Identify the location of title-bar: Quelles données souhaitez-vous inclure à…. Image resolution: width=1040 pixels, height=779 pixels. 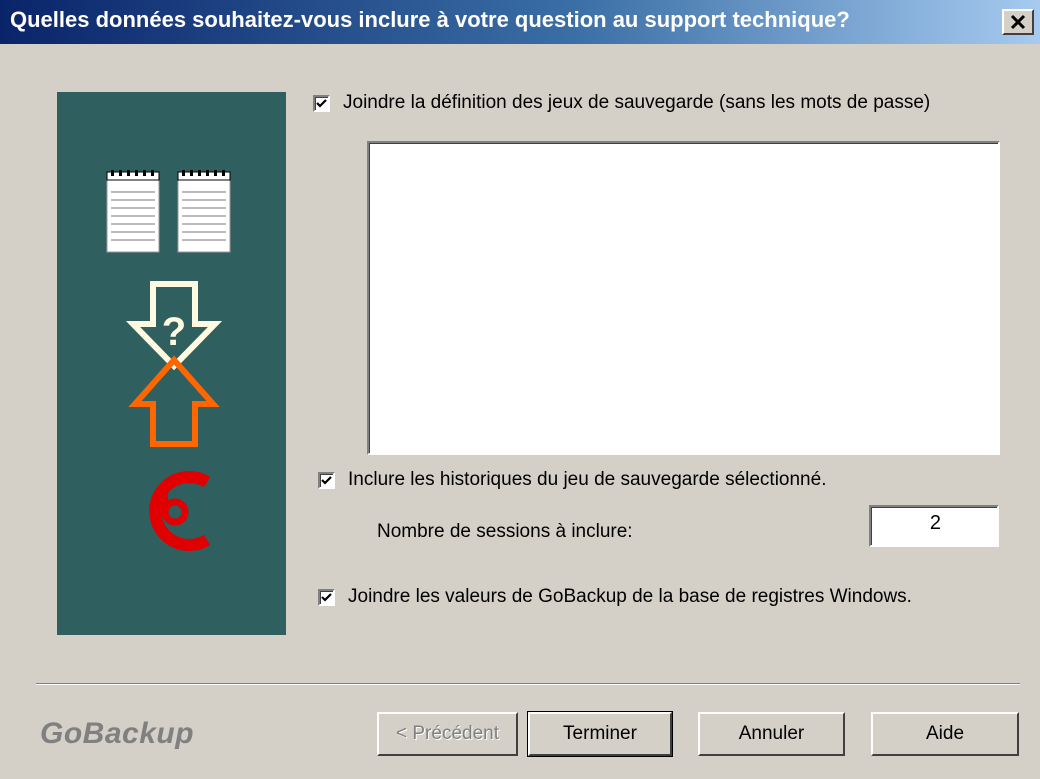
(520, 22).